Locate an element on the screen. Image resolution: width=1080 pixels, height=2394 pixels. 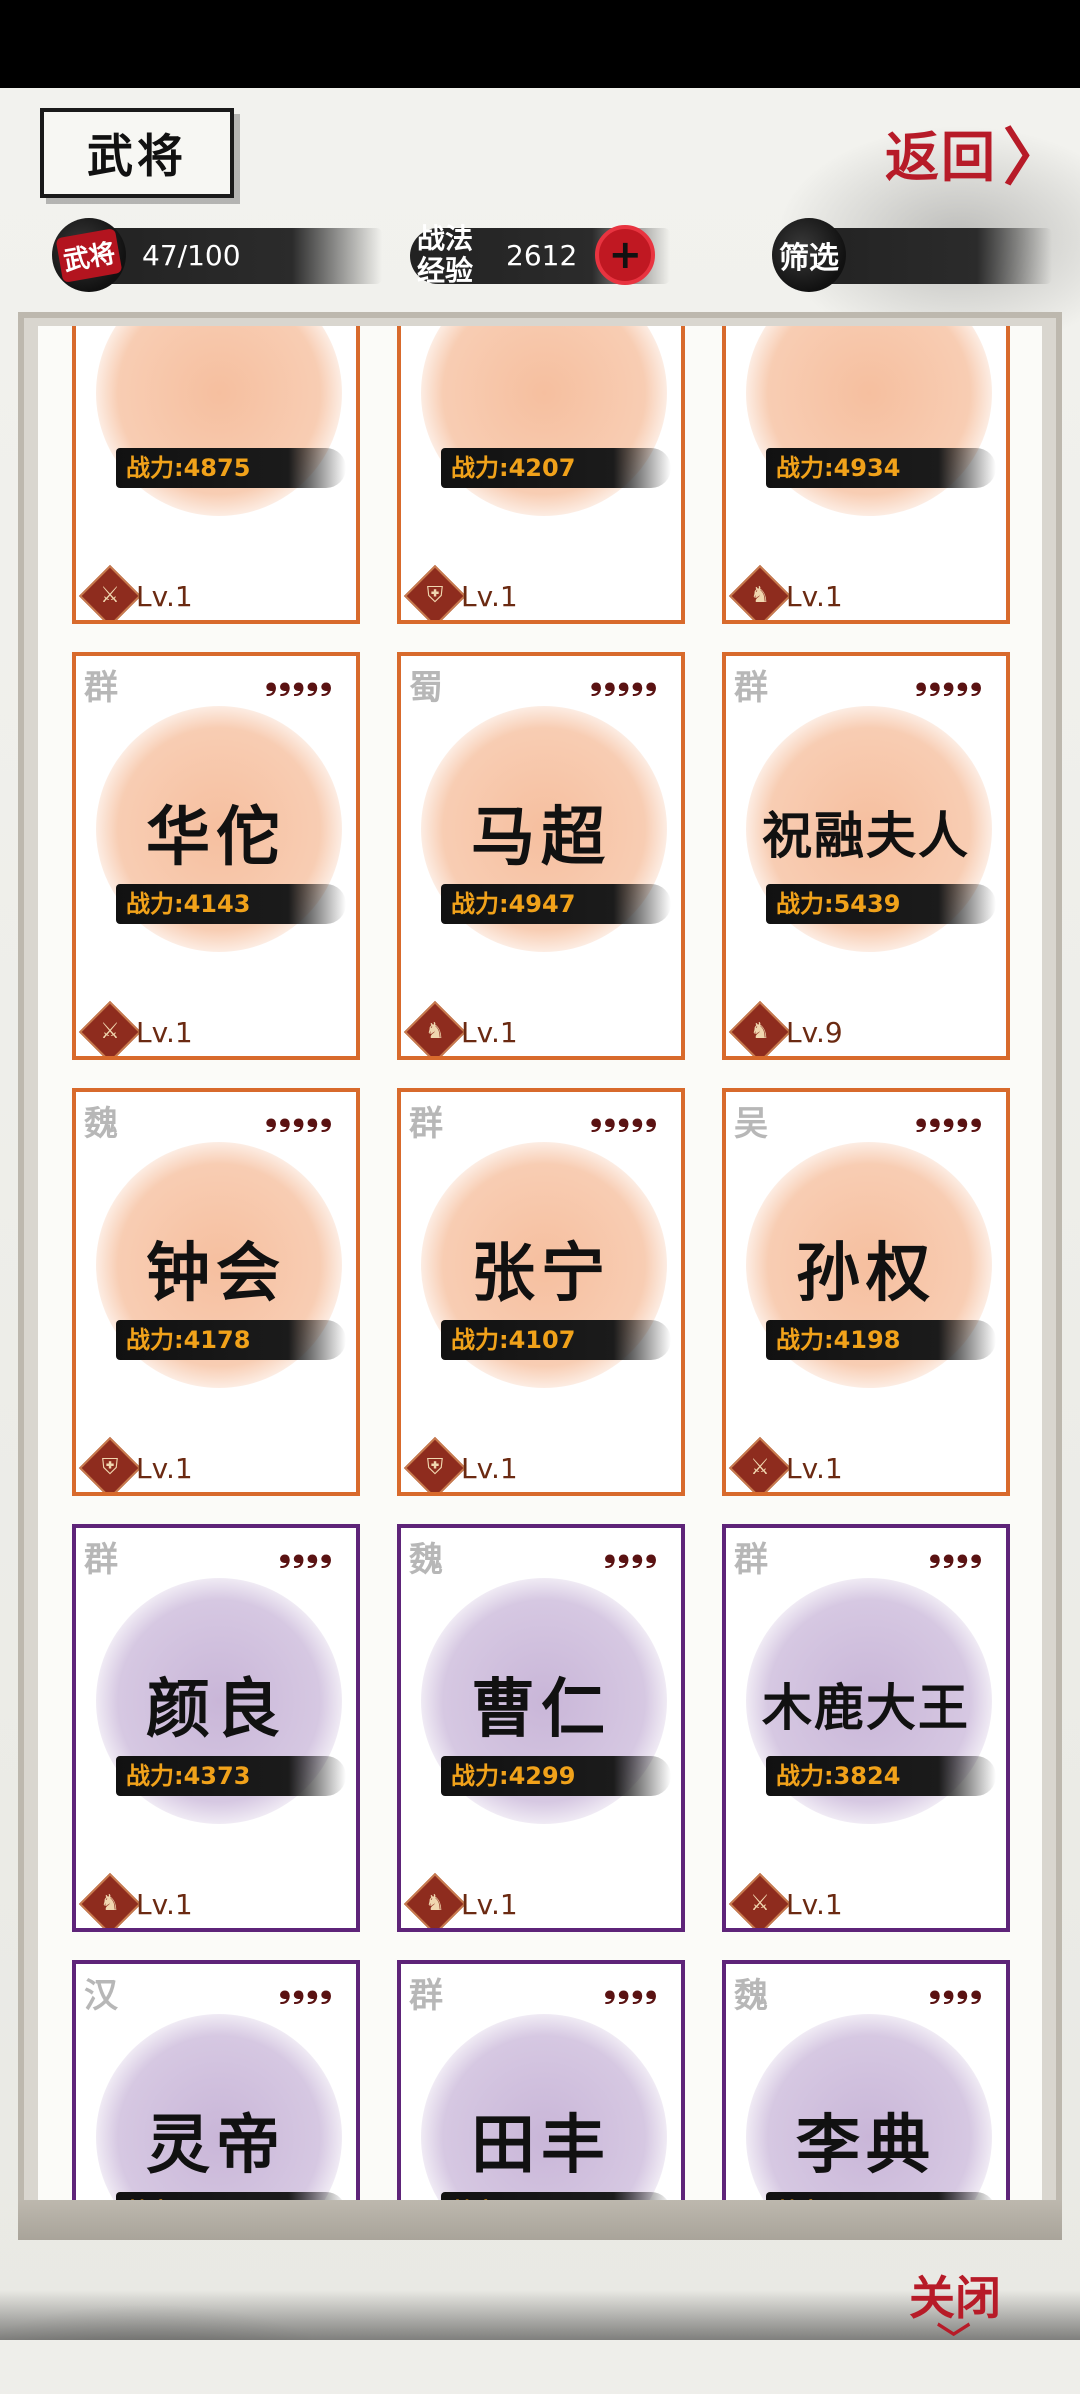
add-exp-button: + is located at coordinates (625, 255).